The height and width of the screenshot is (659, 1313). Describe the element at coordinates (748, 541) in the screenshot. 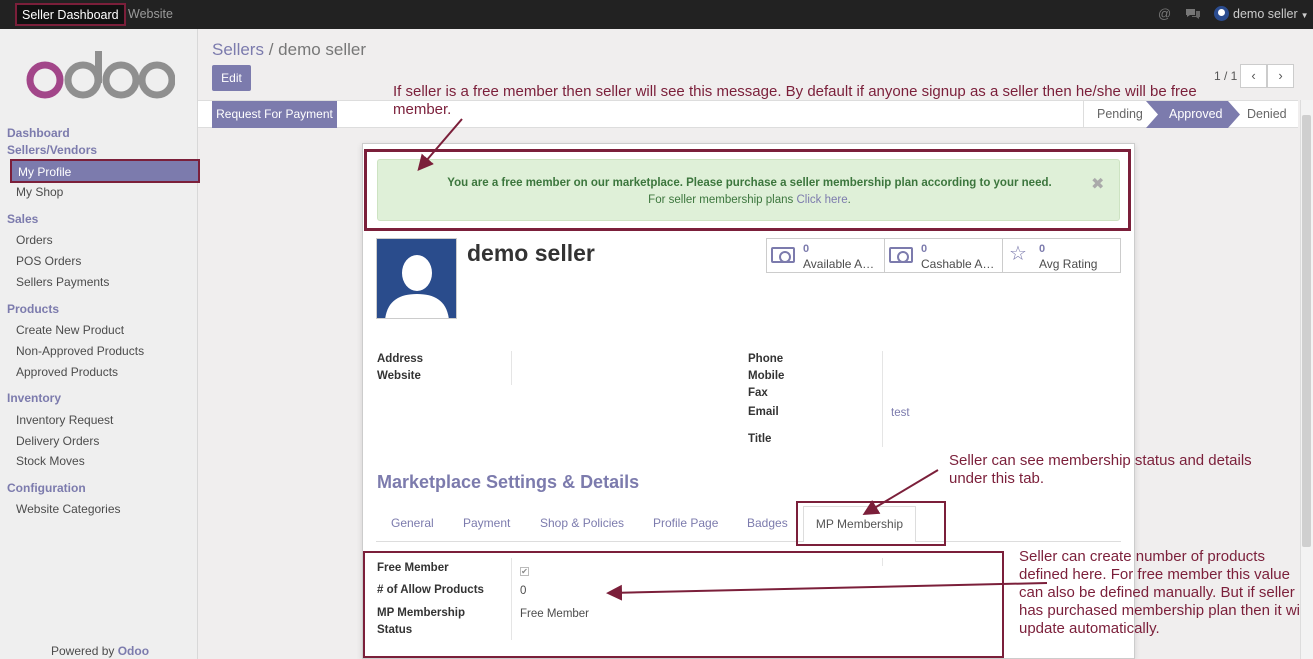

I see `tabs-underline` at that location.